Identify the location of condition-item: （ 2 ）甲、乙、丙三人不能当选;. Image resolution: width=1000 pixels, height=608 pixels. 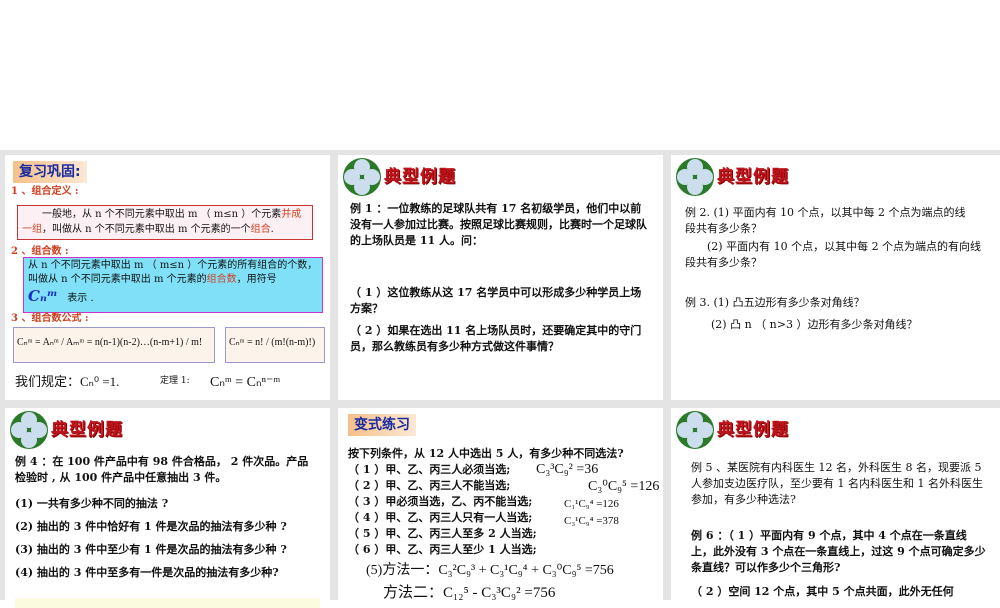
(429, 485).